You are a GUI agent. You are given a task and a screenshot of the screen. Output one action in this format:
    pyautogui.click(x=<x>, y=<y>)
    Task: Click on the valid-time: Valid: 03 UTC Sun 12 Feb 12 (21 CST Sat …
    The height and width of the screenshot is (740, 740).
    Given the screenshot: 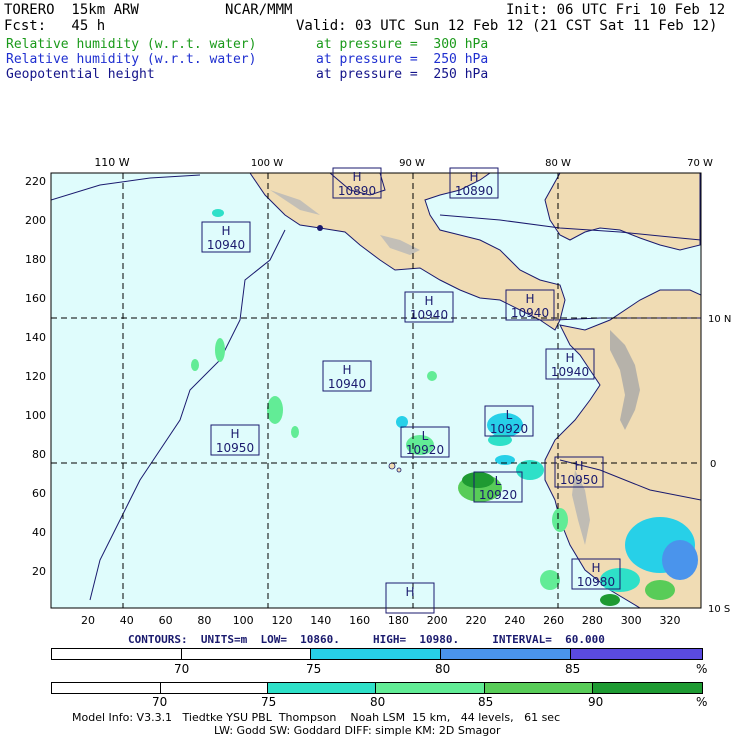 What is the action you would take?
    pyautogui.click(x=507, y=26)
    